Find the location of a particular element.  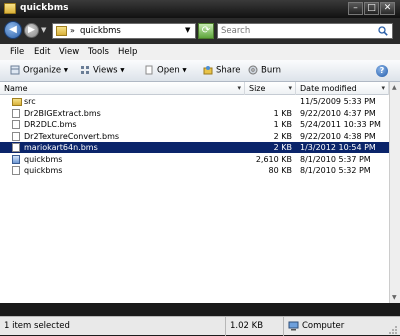

views-label: Views is located at coordinates (105, 70).